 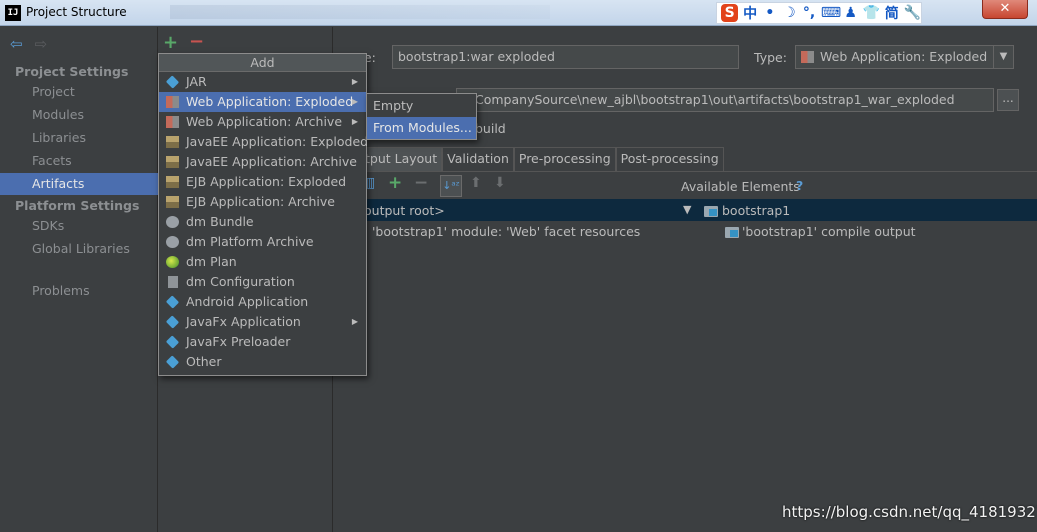 I want to click on add-menu-item-ejb-application-exploded: EJB Application: Exploded, so click(x=262, y=182).